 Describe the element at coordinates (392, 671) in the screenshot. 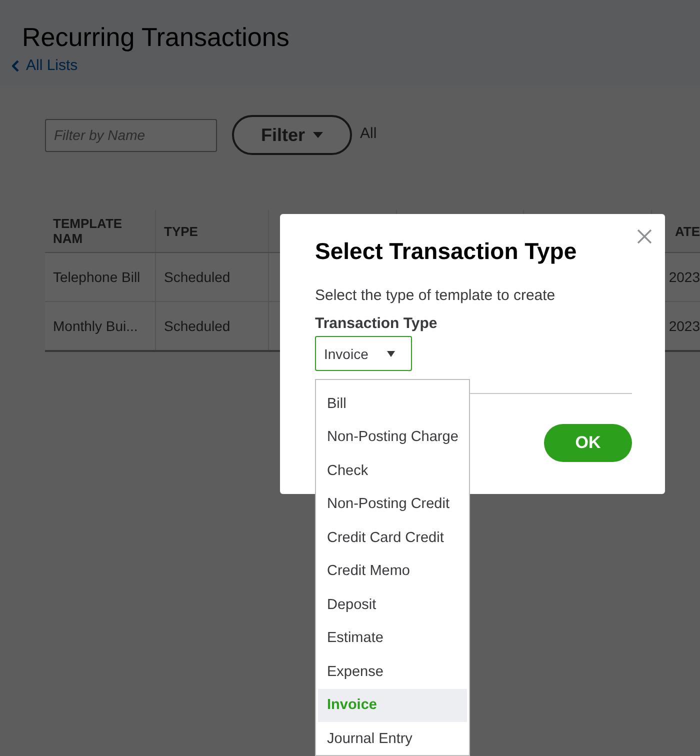

I see `dropdown-option: Expense` at that location.